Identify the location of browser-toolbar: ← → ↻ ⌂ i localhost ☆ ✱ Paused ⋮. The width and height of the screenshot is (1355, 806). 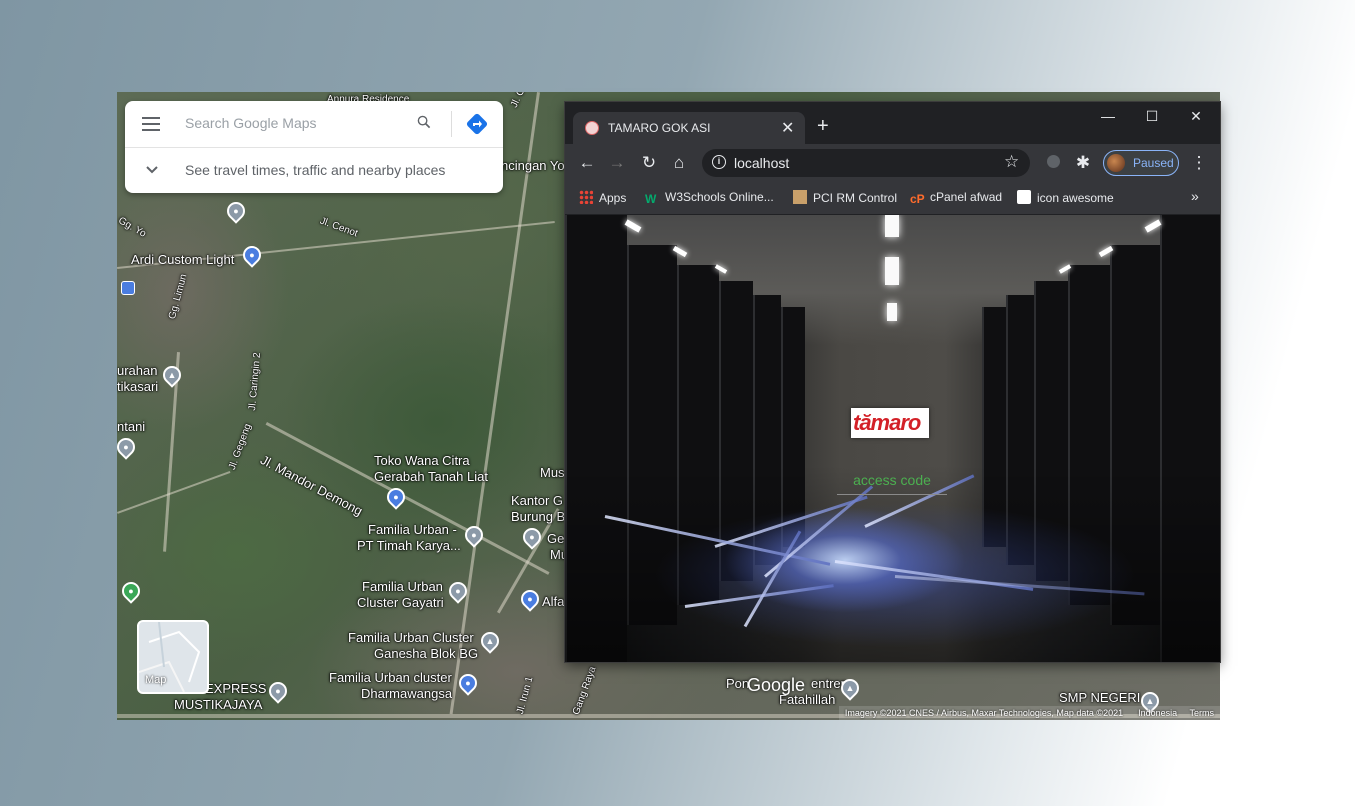
(892, 163).